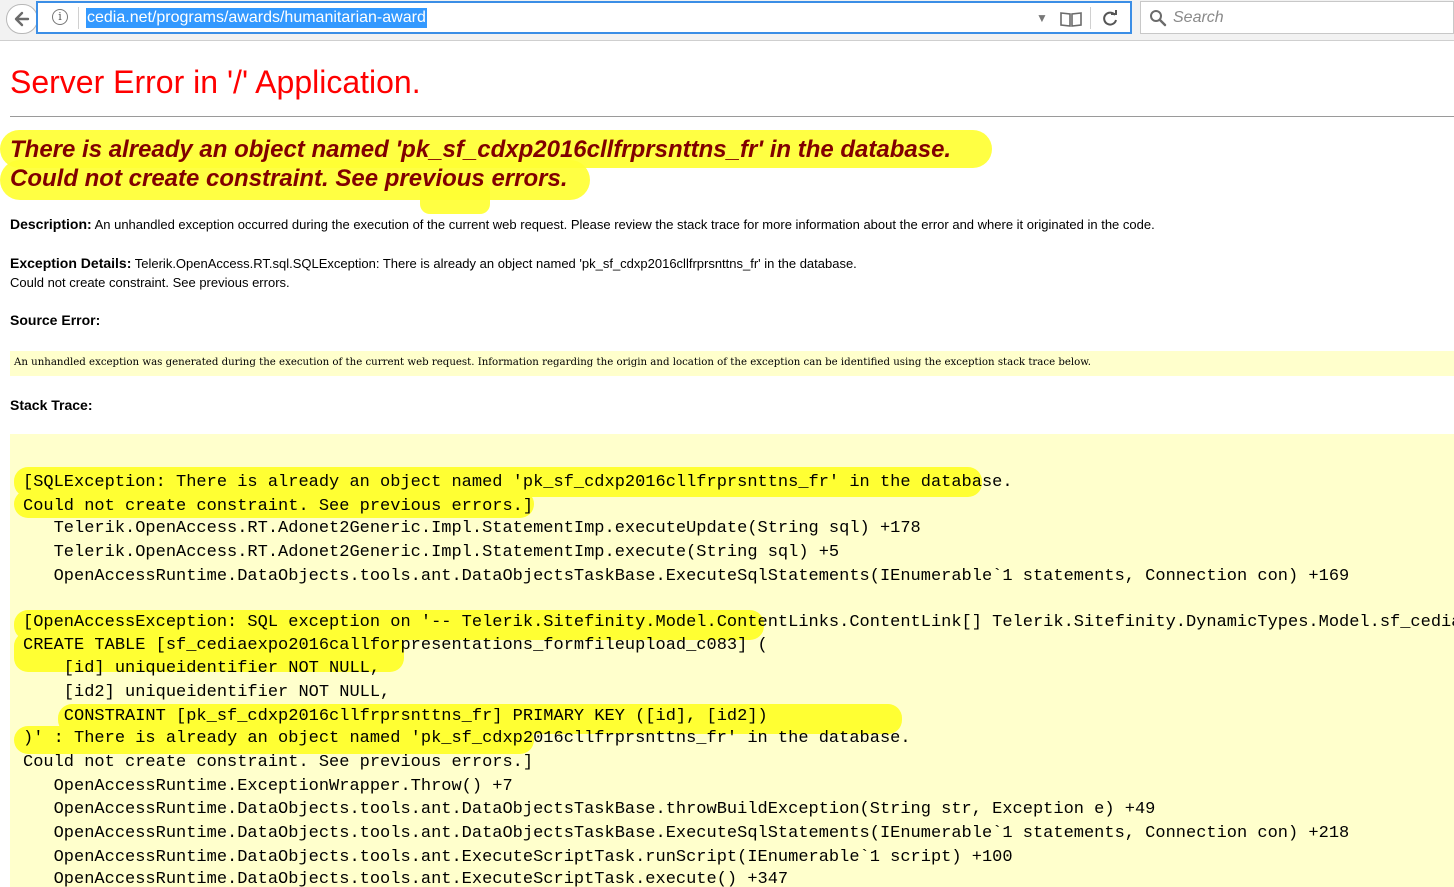 The width and height of the screenshot is (1454, 887). Describe the element at coordinates (215, 82) in the screenshot. I see `page-title: Server Error in '/' Application.` at that location.